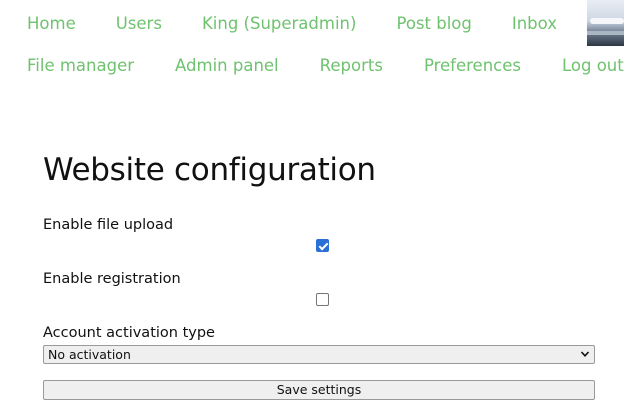 Image resolution: width=624 pixels, height=413 pixels. What do you see at coordinates (227, 66) in the screenshot?
I see `nav-link-admin-panel: Admin panel` at bounding box center [227, 66].